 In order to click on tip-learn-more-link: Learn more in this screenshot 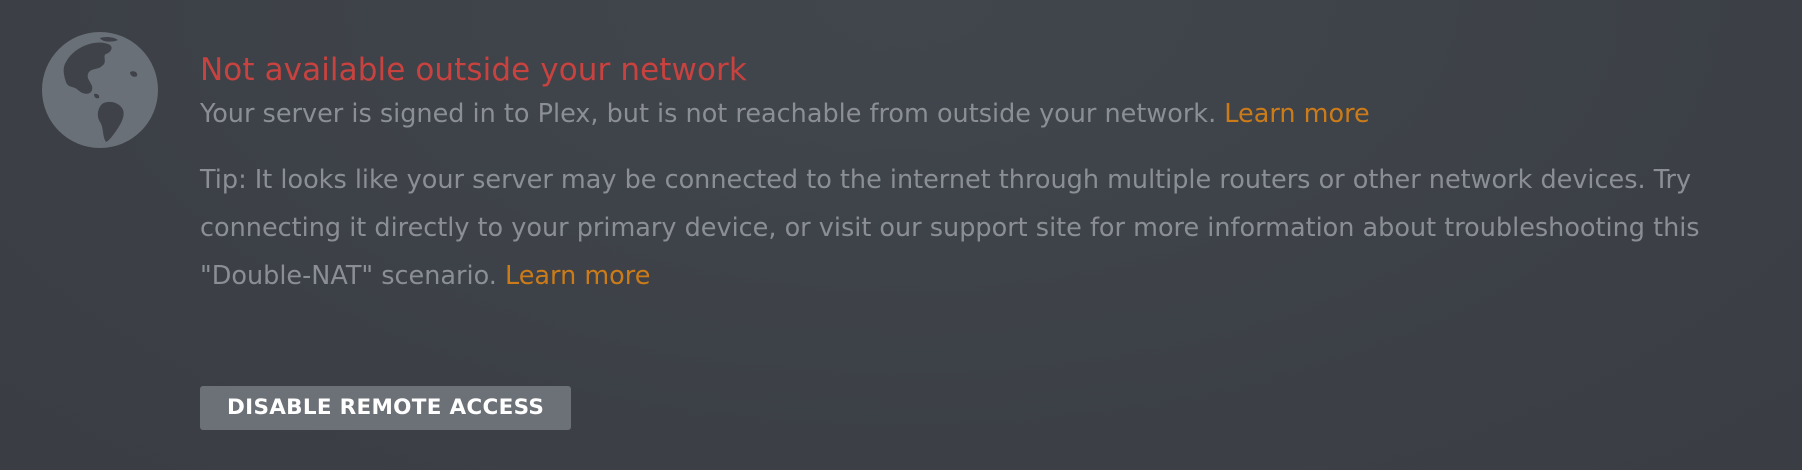, I will do `click(577, 276)`.